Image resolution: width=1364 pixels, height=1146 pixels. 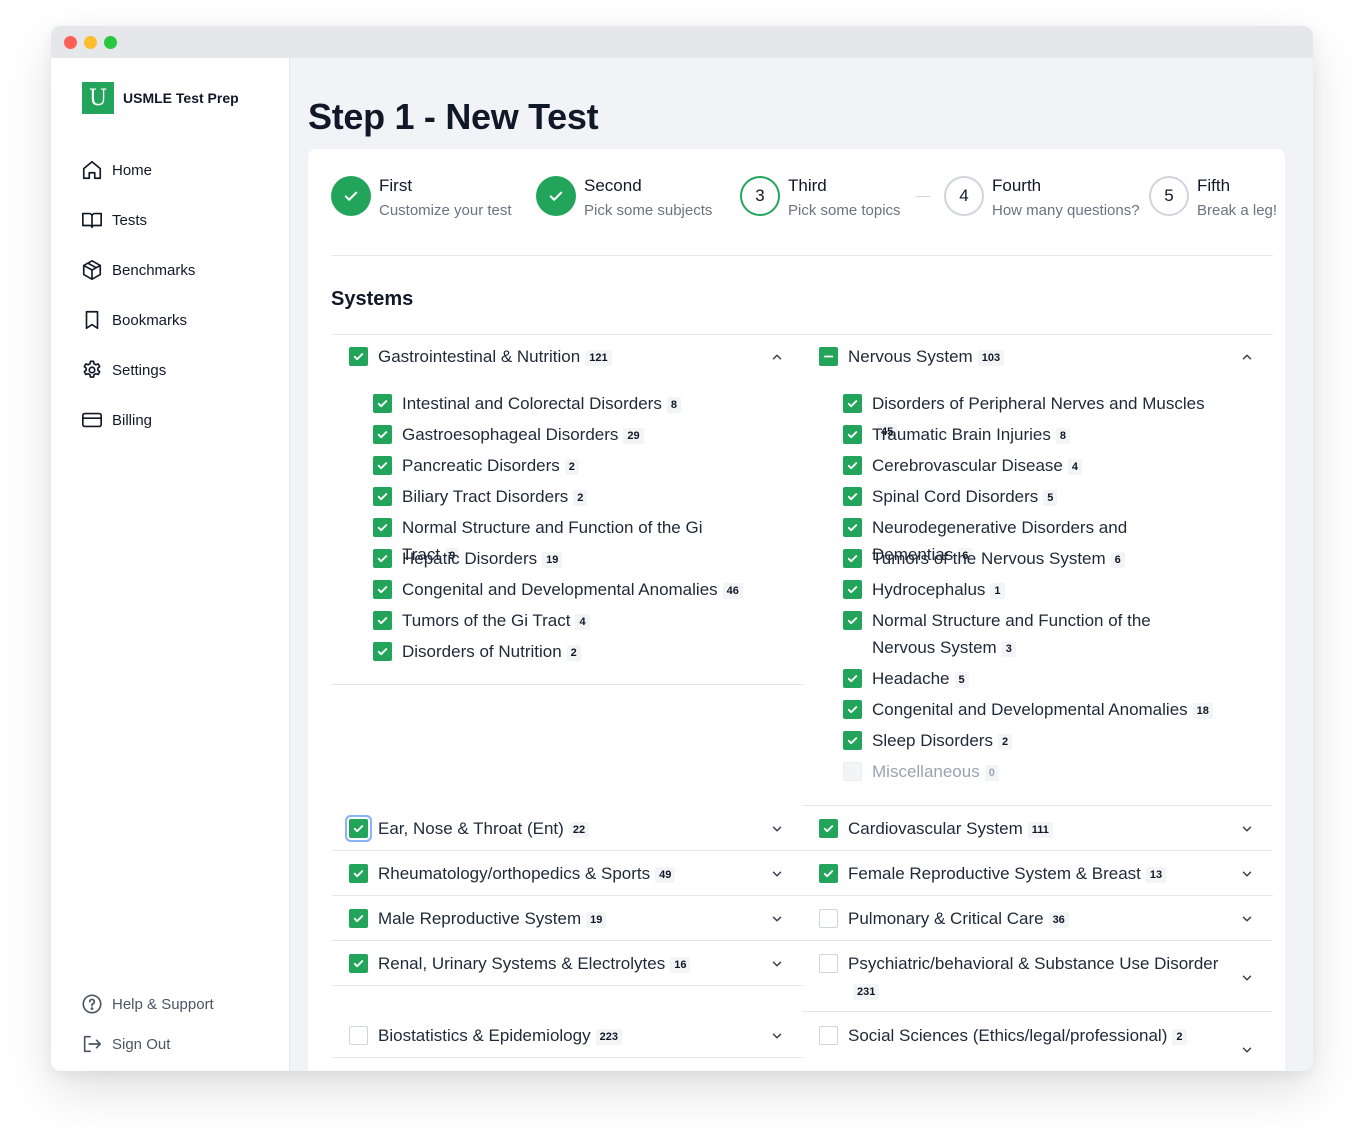 What do you see at coordinates (138, 270) in the screenshot?
I see `sidebar-item-benchmarks: Benchmarks` at bounding box center [138, 270].